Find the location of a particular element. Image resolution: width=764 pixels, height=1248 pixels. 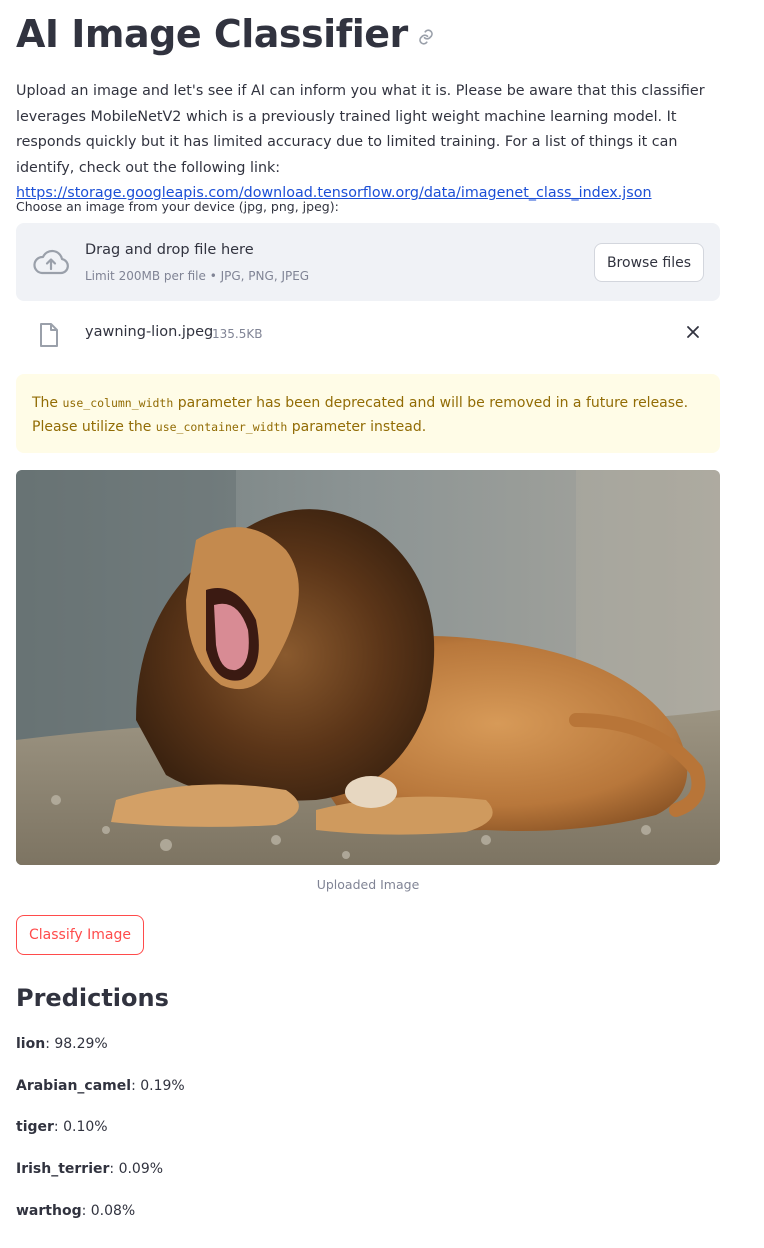

classify-image-button: Classify Image is located at coordinates (80, 935).